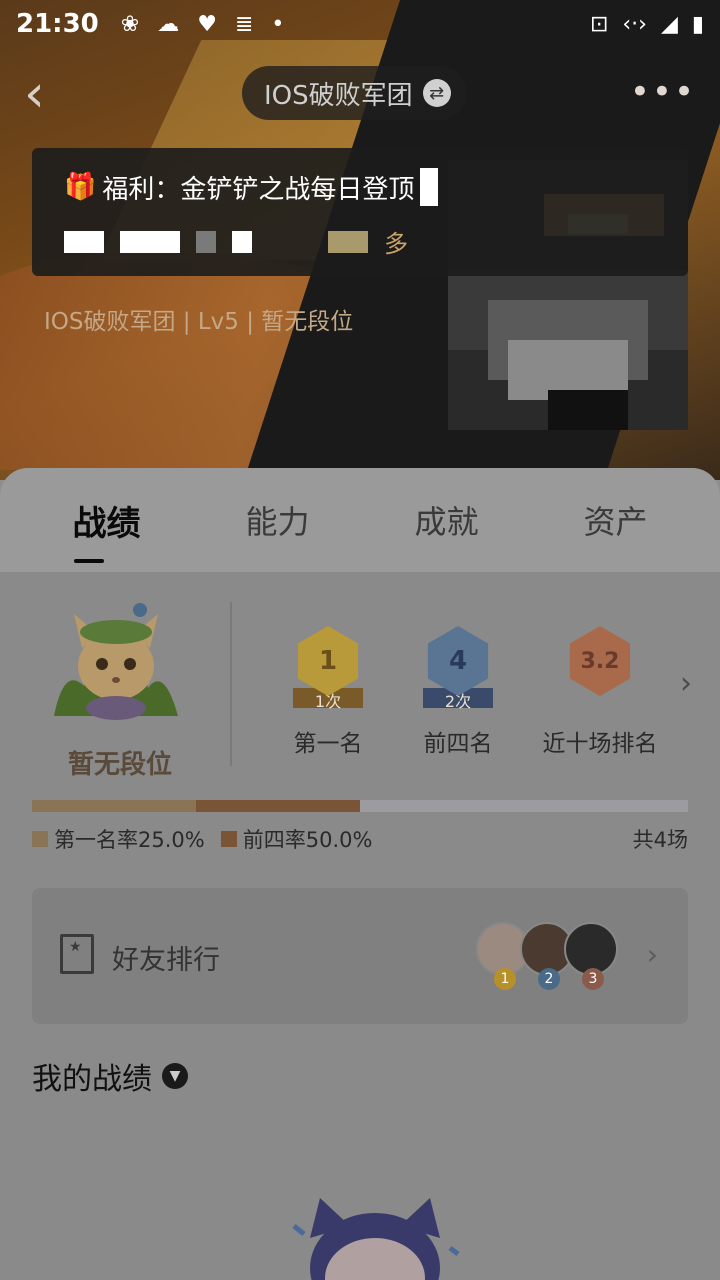 The height and width of the screenshot is (1280, 720). I want to click on placement-rate-bar, so click(360, 806).